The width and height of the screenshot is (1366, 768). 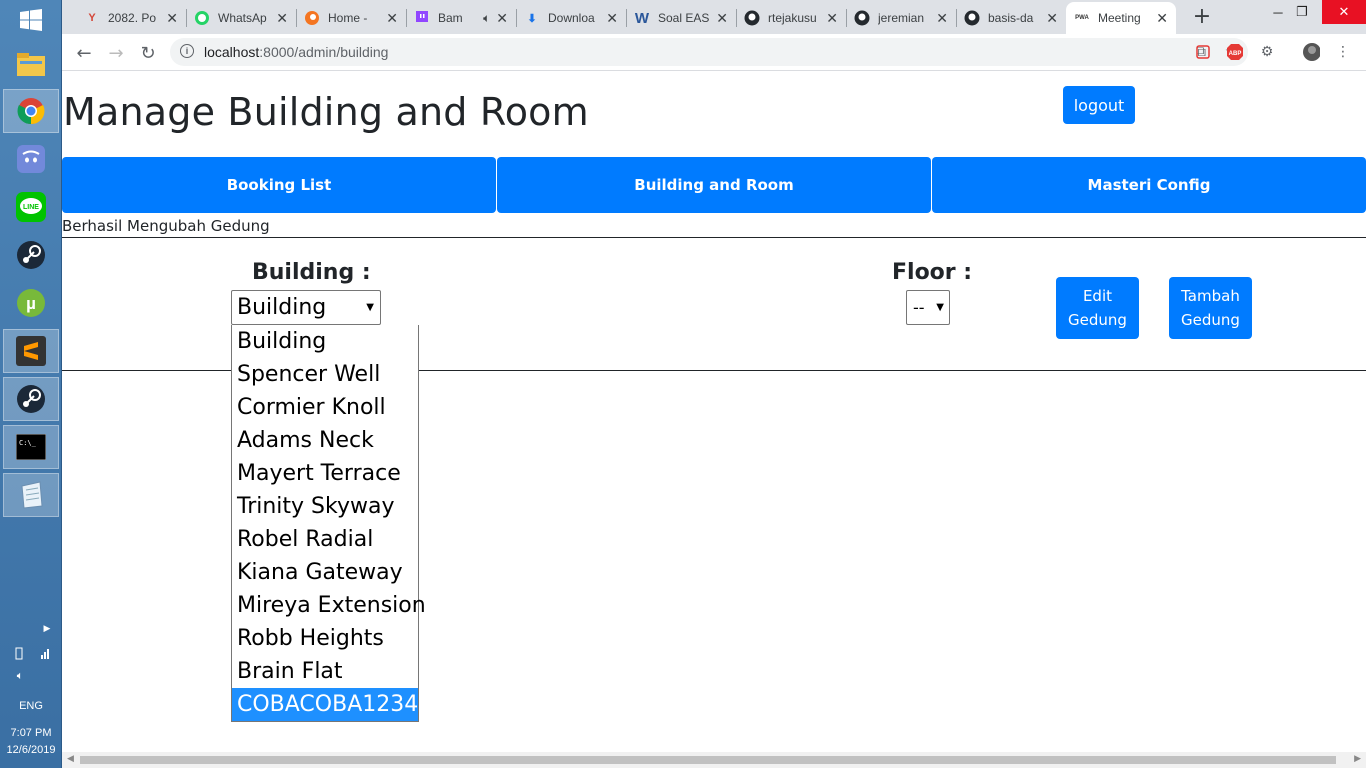 I want to click on close-window-button: ✕, so click(x=1344, y=12).